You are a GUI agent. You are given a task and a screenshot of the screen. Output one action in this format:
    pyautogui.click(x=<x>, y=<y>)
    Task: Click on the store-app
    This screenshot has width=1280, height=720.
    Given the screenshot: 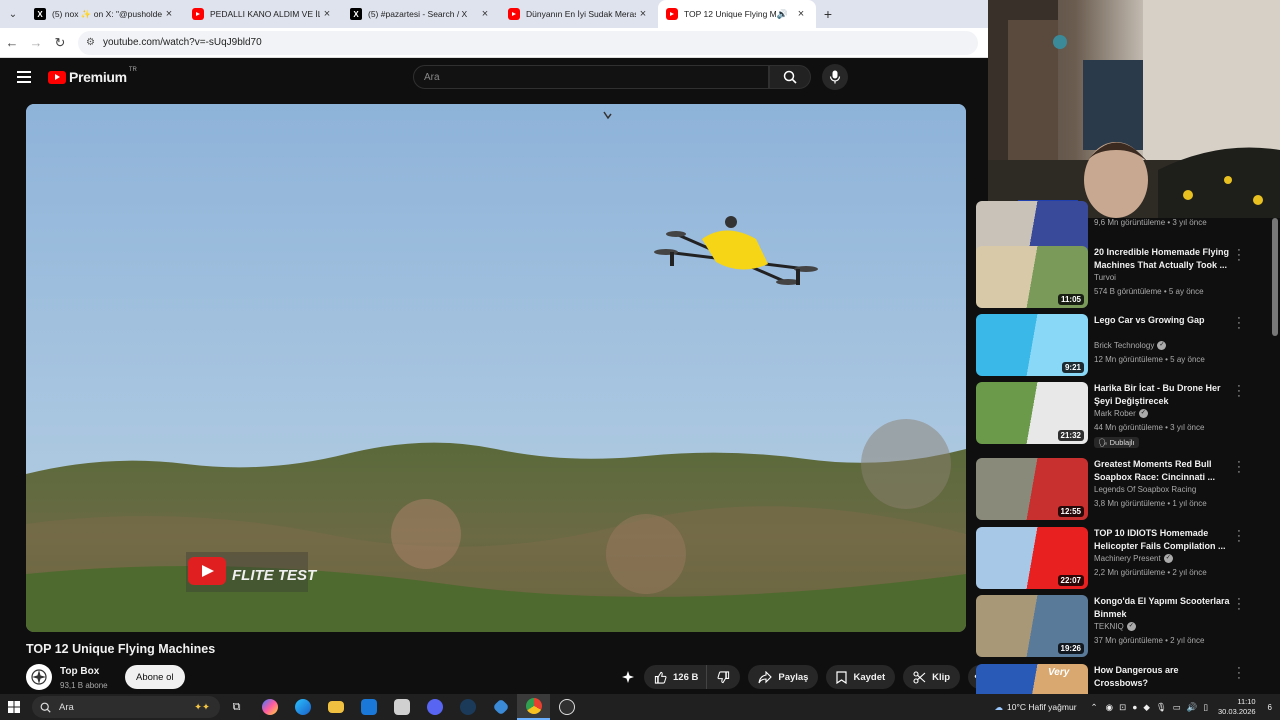 What is the action you would take?
    pyautogui.click(x=401, y=707)
    